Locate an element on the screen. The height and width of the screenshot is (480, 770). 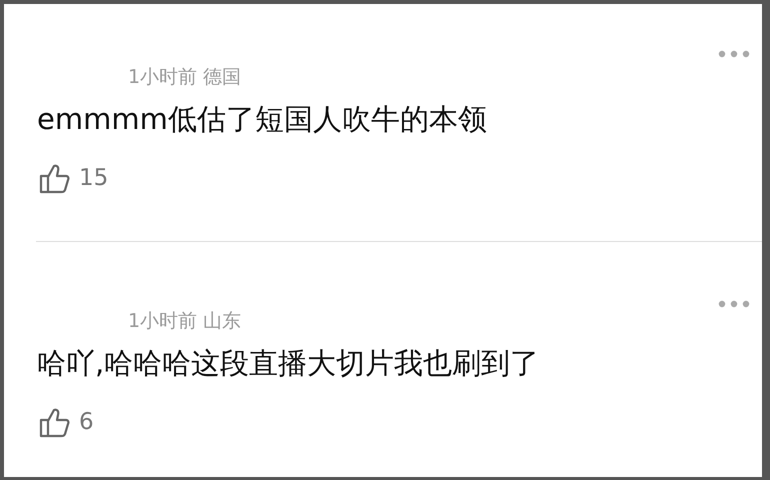
like-count: 6 is located at coordinates (86, 422).